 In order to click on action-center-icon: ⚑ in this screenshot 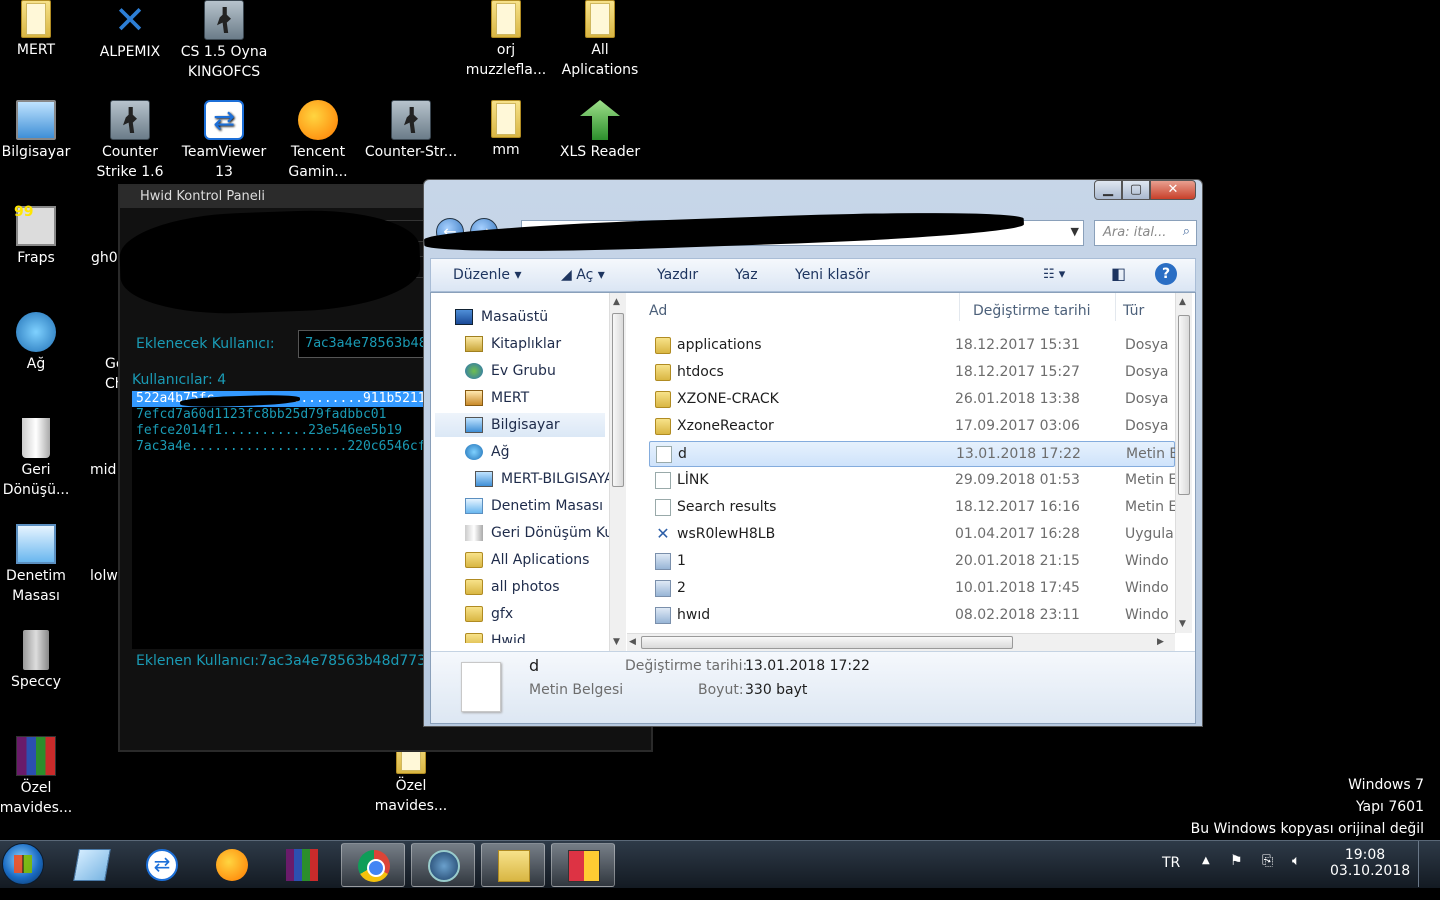, I will do `click(1236, 861)`.